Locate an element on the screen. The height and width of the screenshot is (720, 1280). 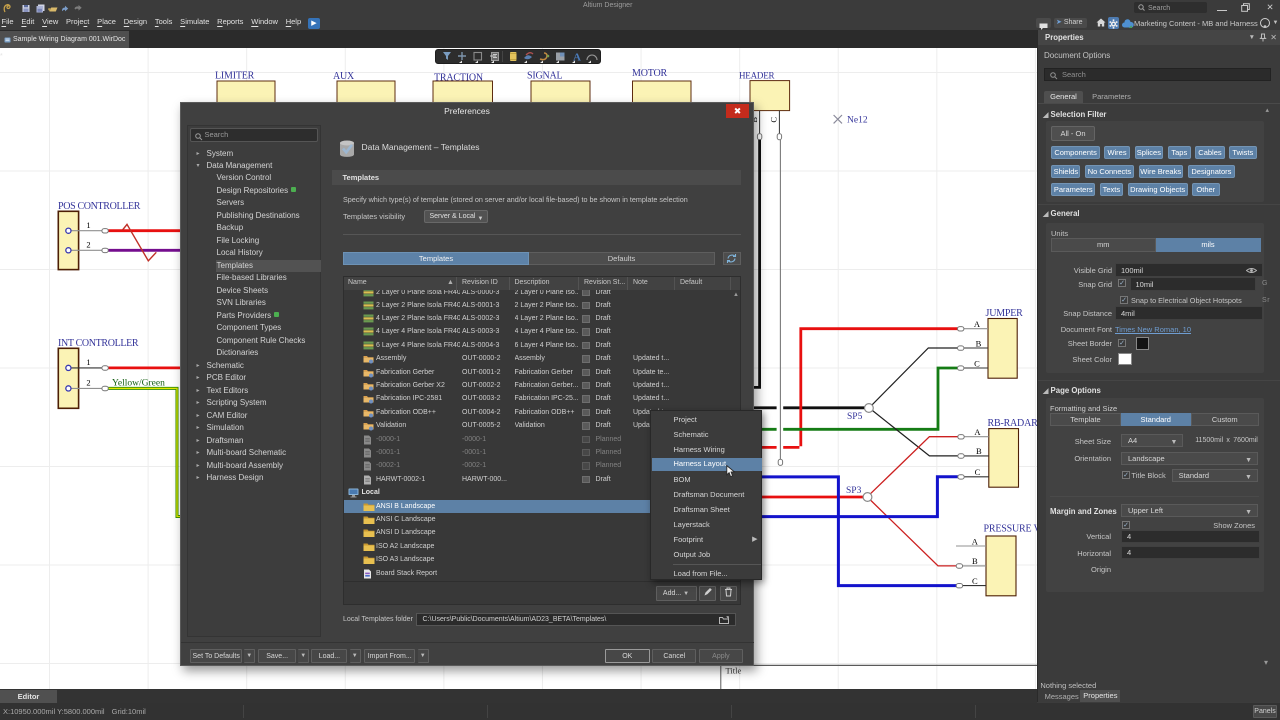
svg-text: SP5 is located at coordinates (855, 417).